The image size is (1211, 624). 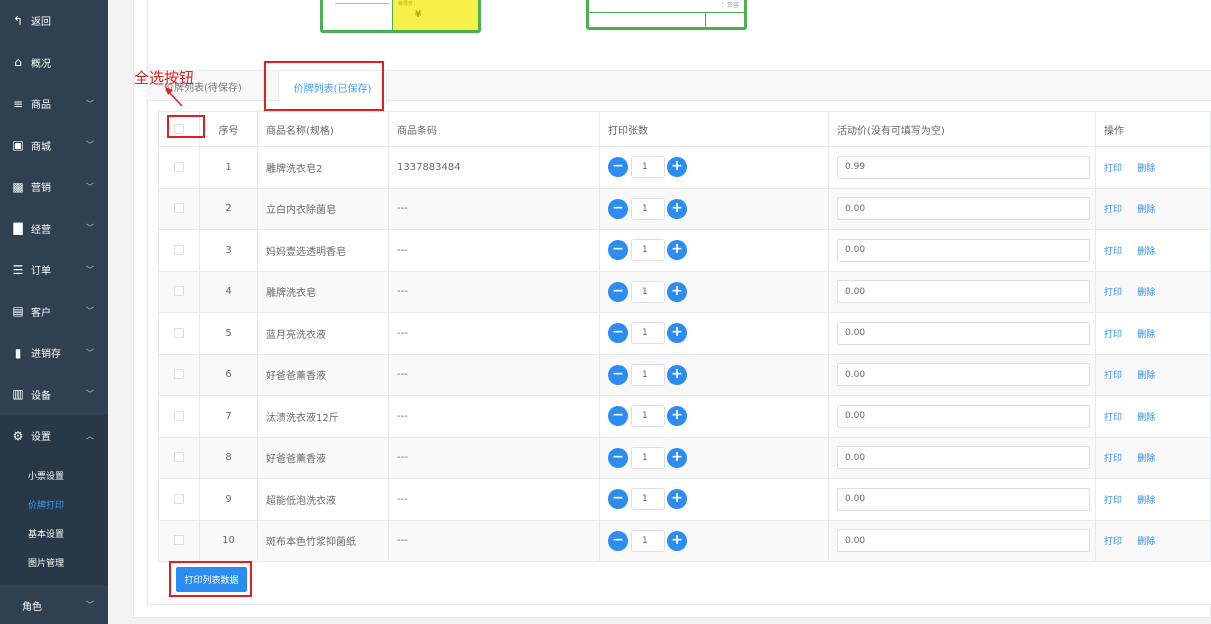 What do you see at coordinates (729, 5) in the screenshot?
I see `green-tag-label: ：货容` at bounding box center [729, 5].